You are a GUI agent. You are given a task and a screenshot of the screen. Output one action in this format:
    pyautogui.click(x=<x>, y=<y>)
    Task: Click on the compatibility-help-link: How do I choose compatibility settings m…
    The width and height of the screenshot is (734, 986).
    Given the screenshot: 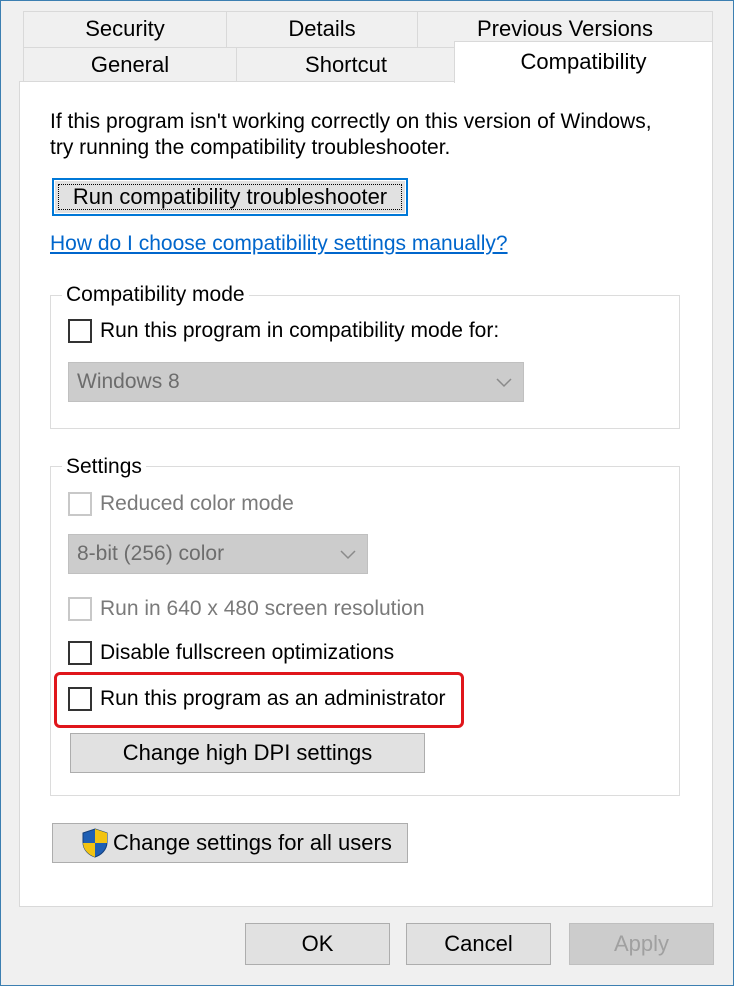 What is the action you would take?
    pyautogui.click(x=279, y=244)
    